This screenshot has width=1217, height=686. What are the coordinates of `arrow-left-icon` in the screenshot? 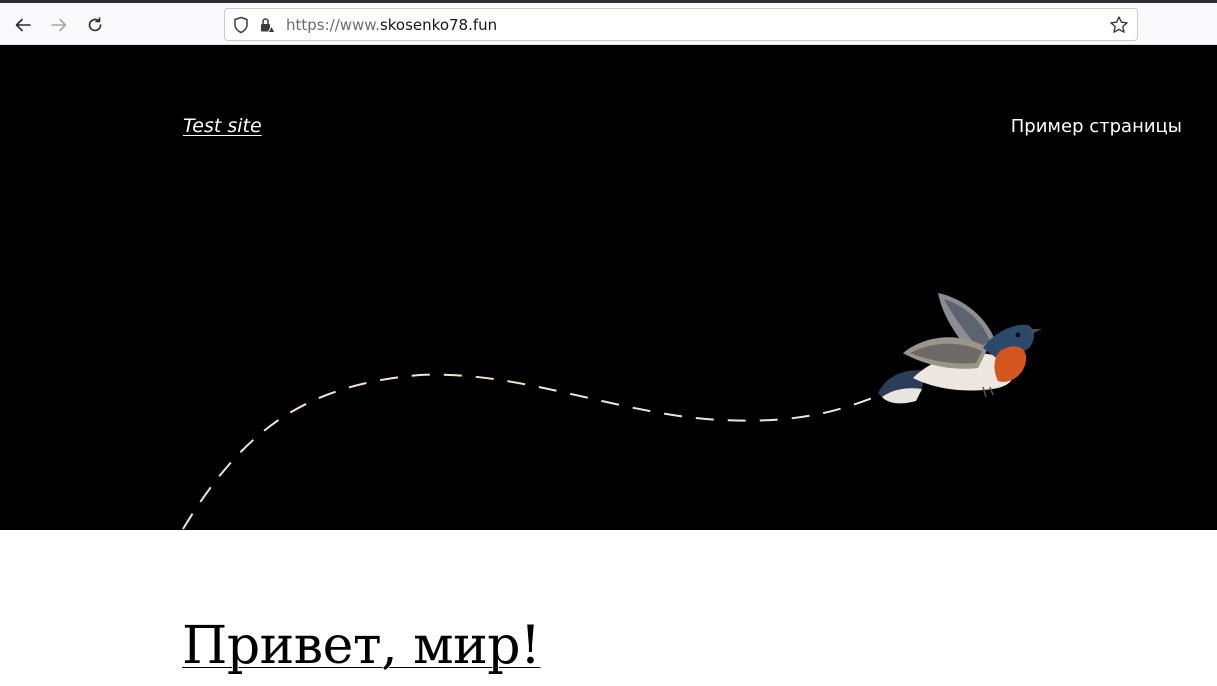 It's located at (23, 25).